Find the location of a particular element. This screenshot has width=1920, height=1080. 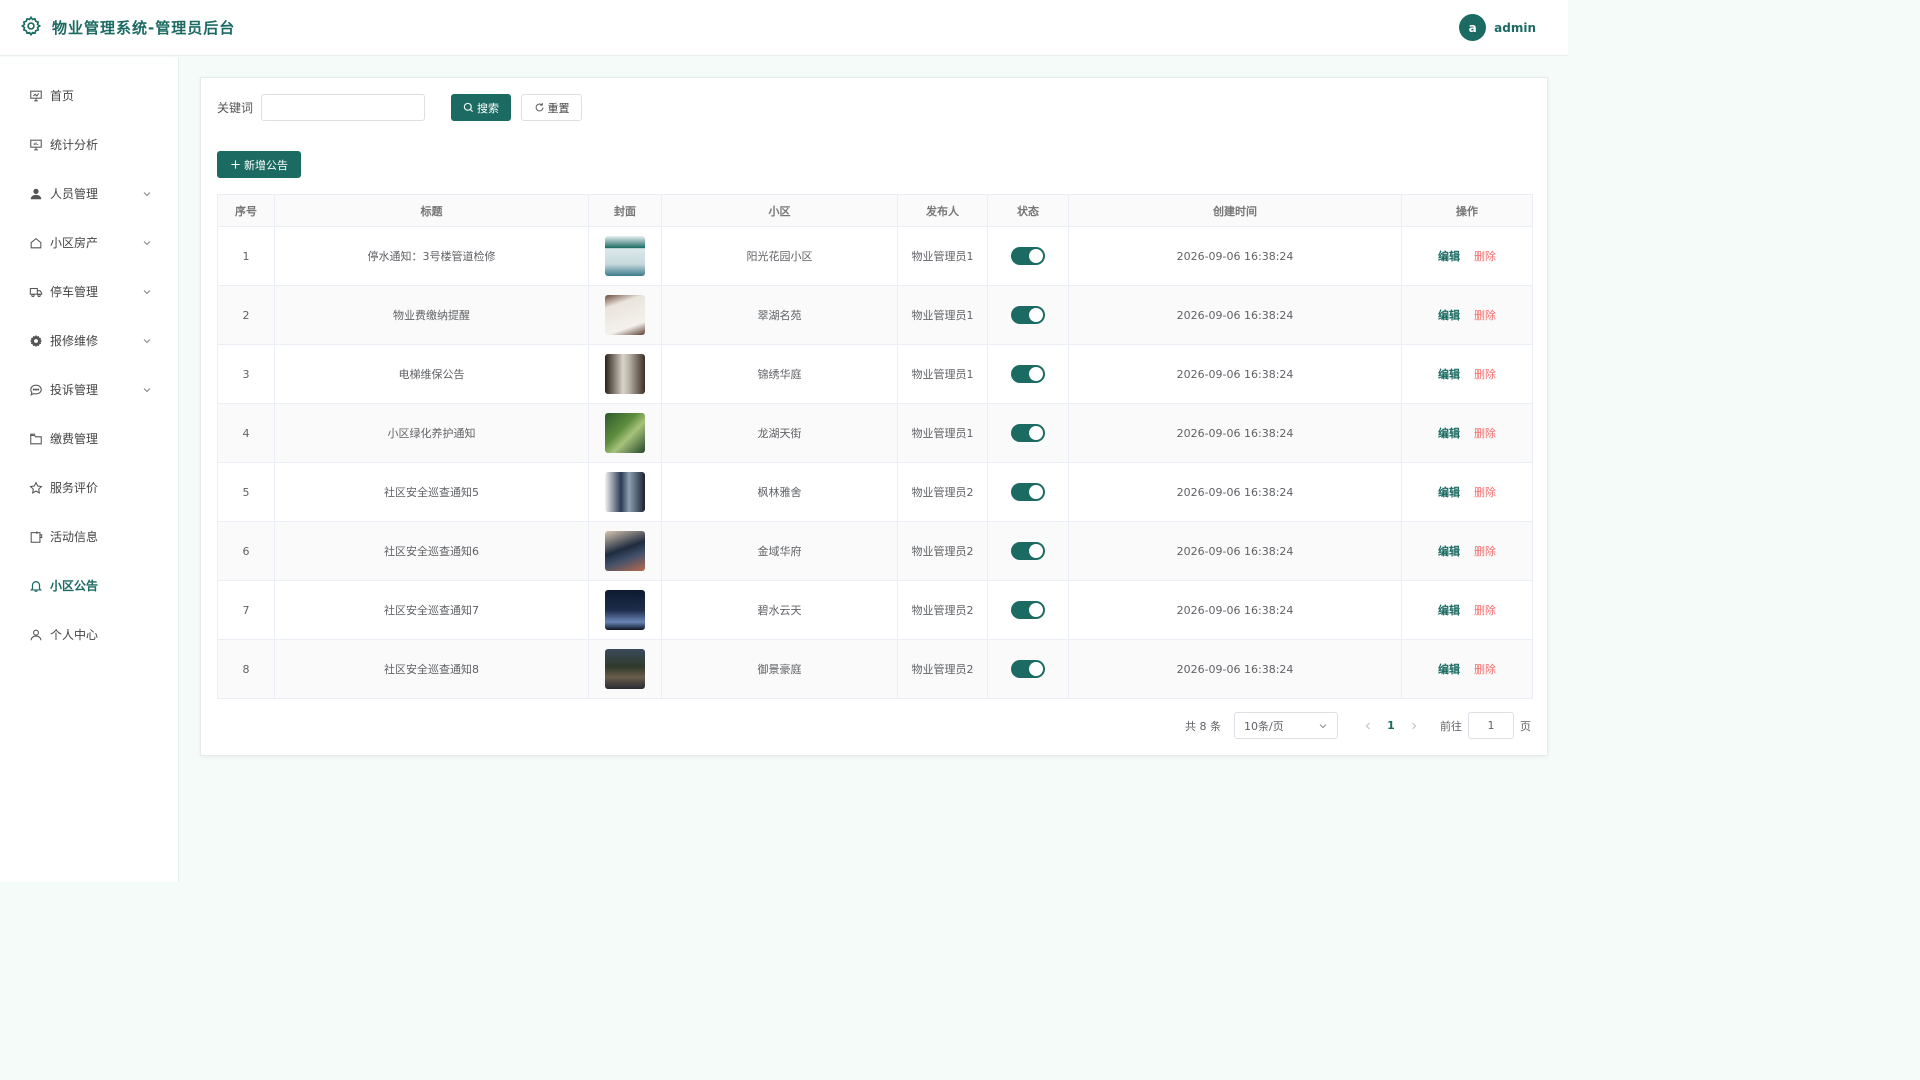

avatar: a is located at coordinates (1473, 27).